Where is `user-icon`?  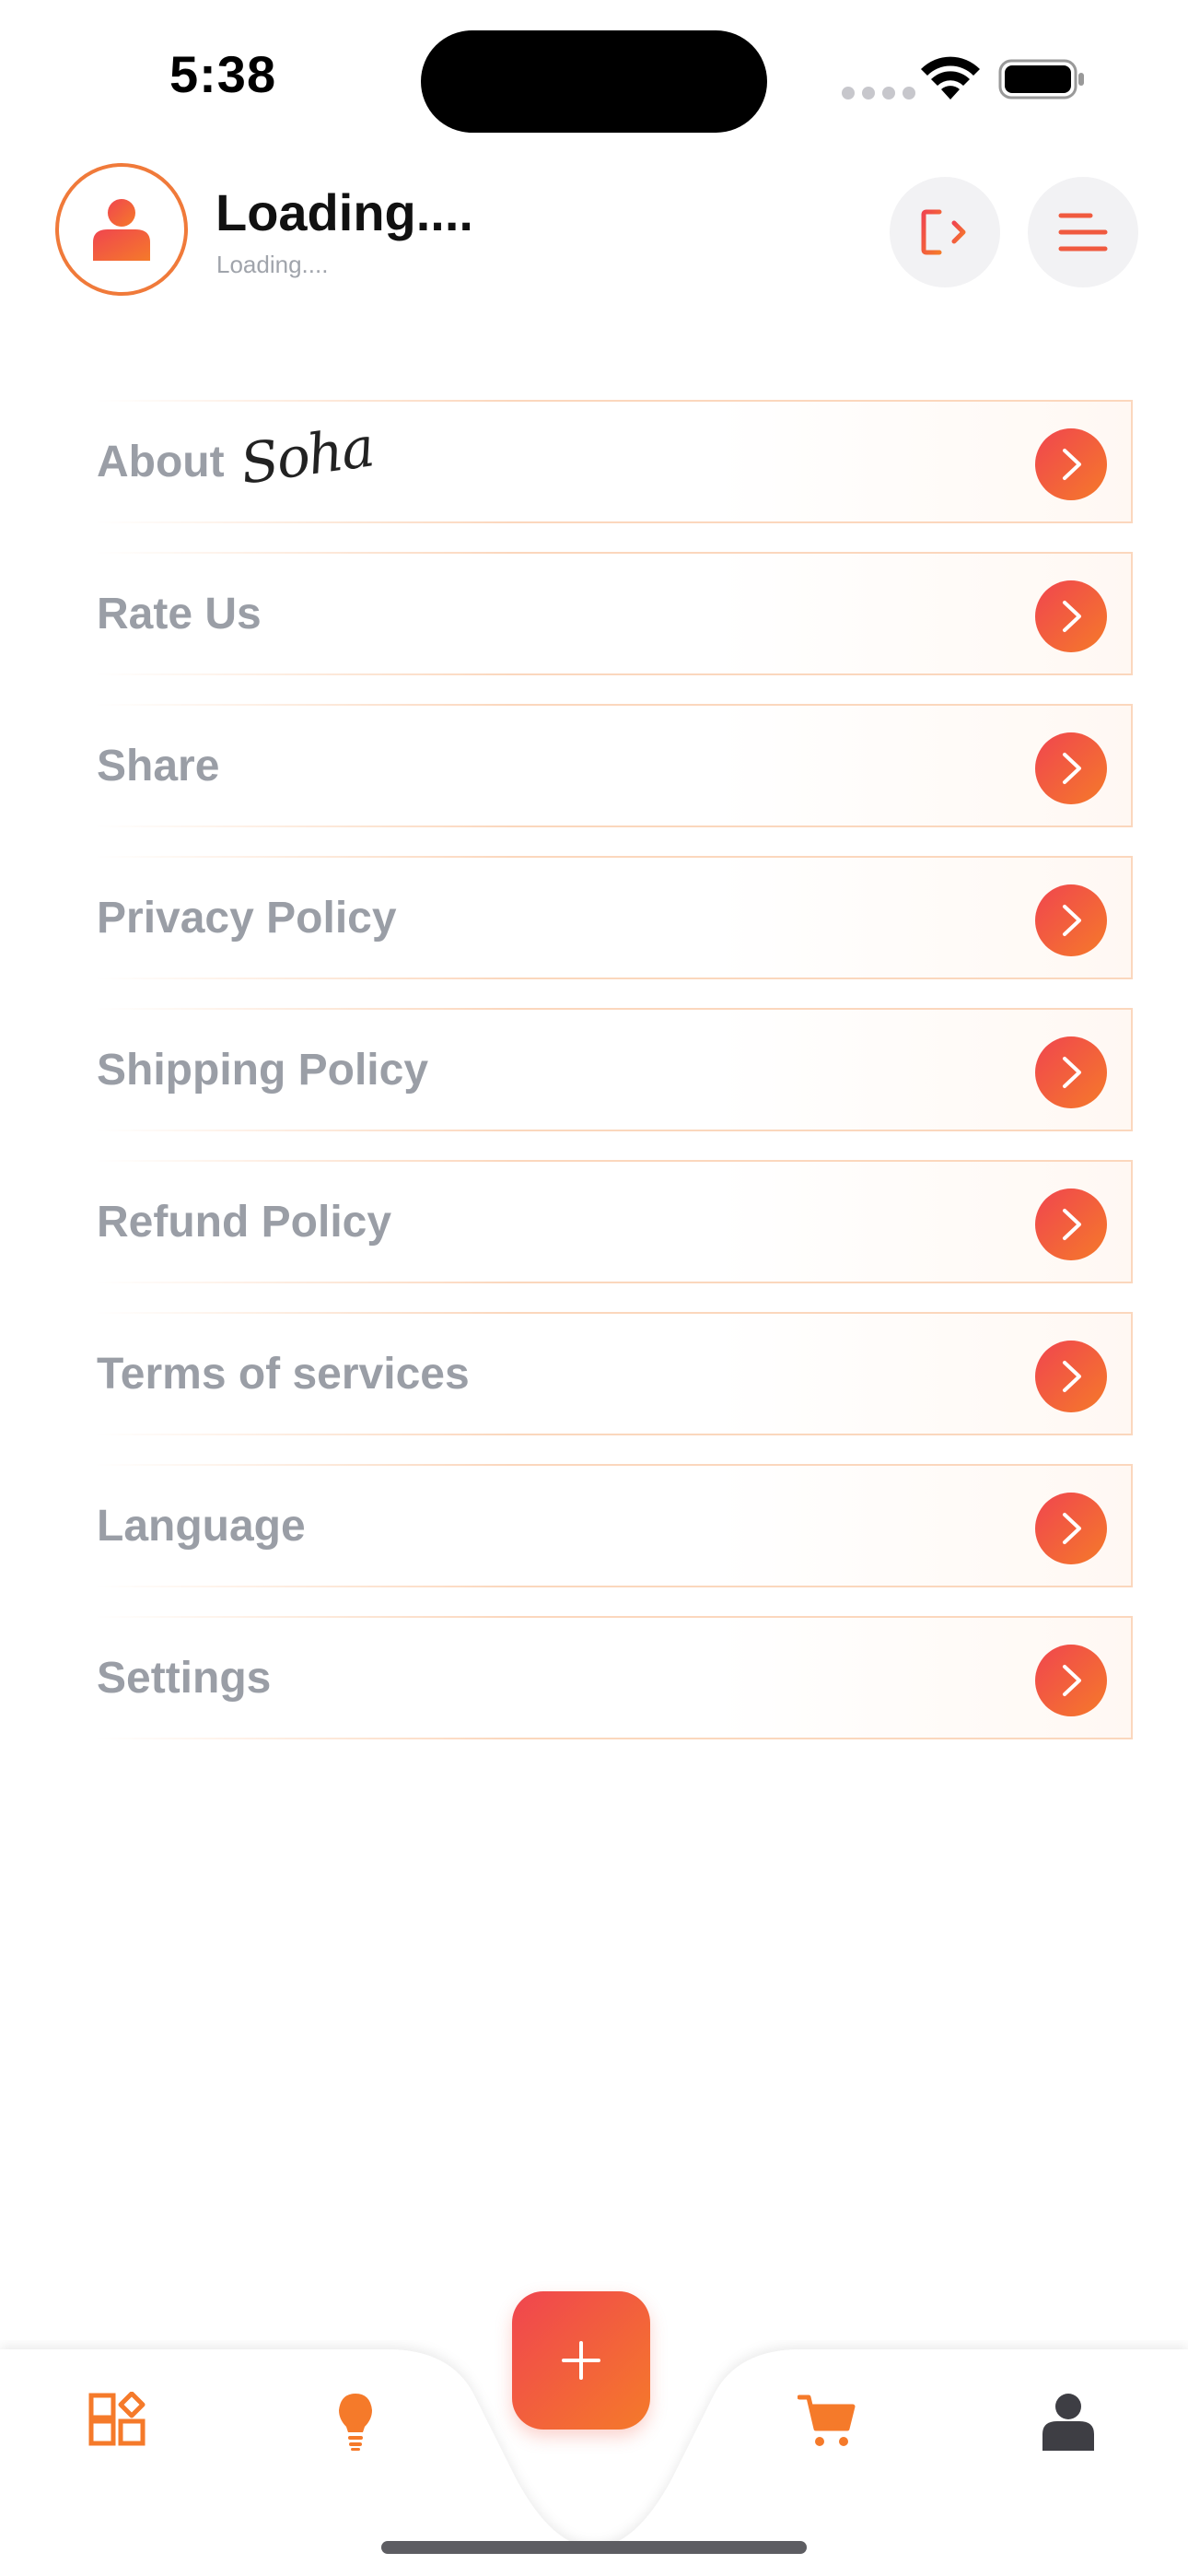 user-icon is located at coordinates (121, 230).